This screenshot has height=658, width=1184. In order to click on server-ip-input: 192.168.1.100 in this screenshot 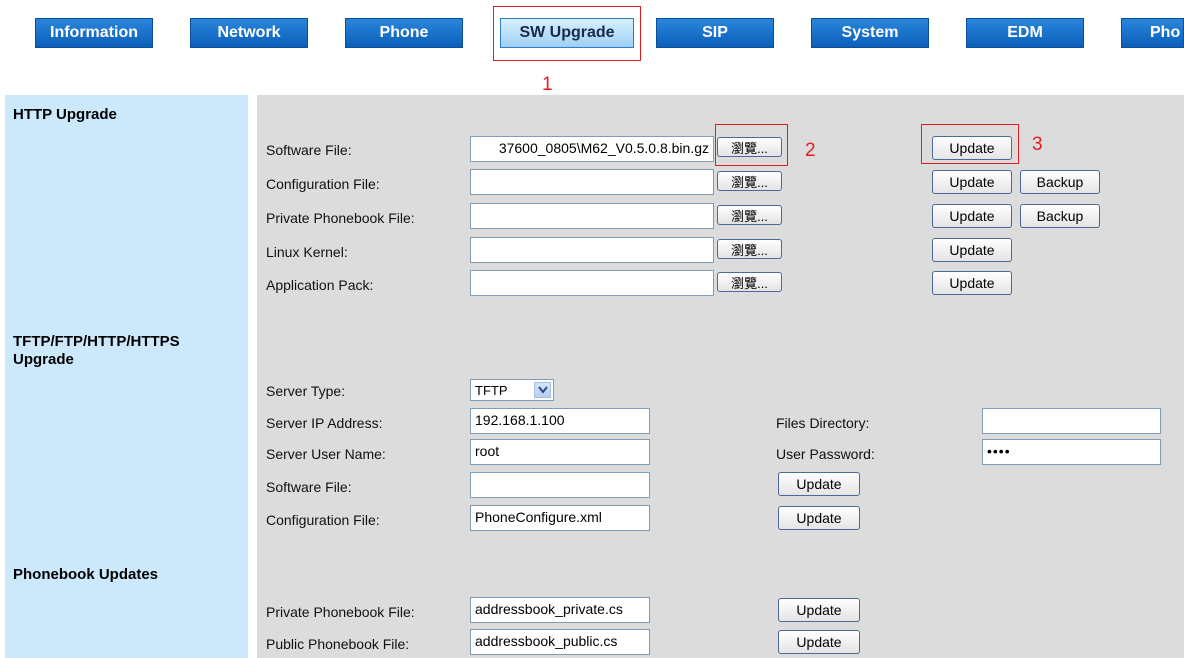, I will do `click(560, 421)`.